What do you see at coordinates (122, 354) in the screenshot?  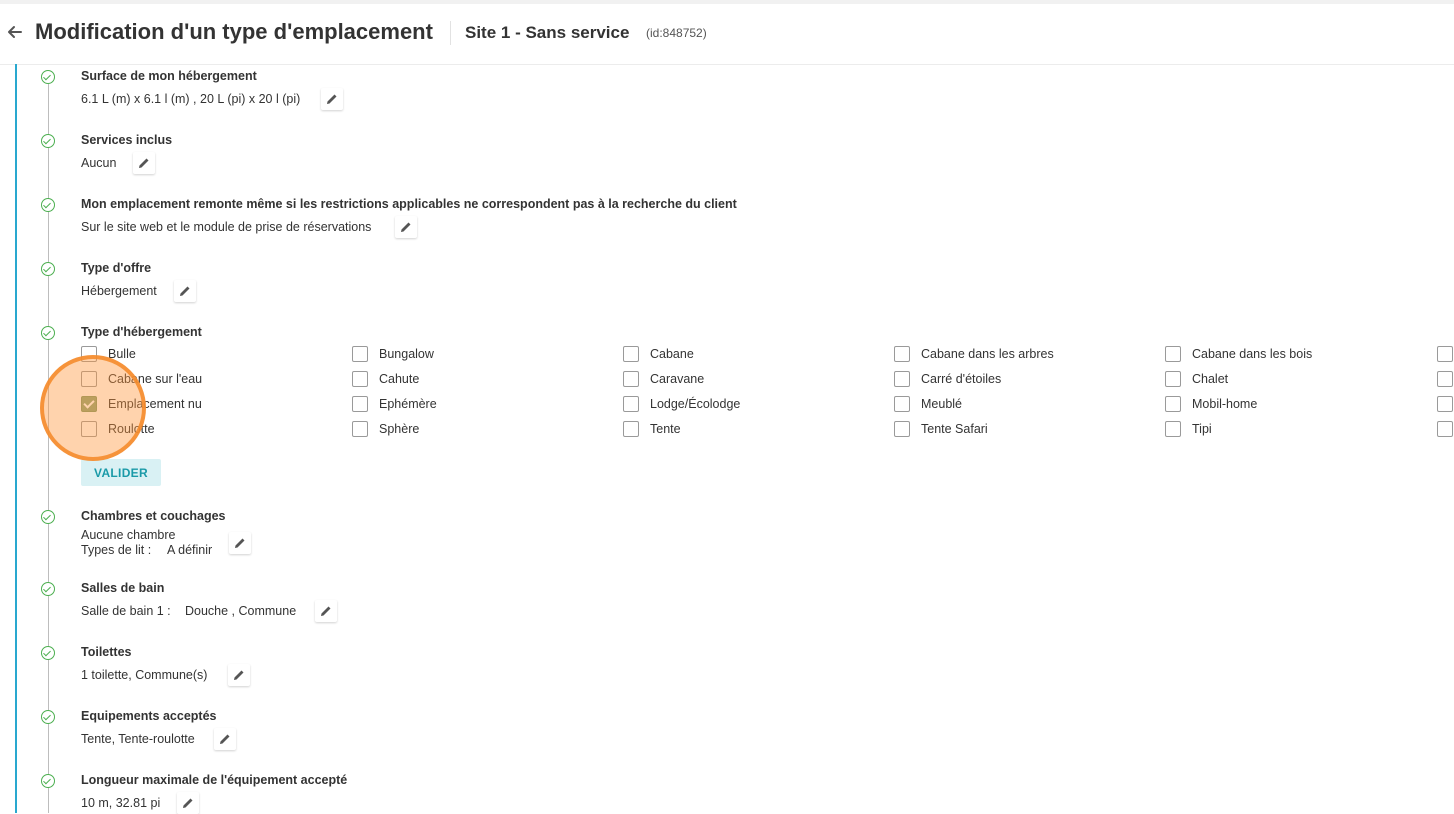 I see `accommodation-option-label: Bulle` at bounding box center [122, 354].